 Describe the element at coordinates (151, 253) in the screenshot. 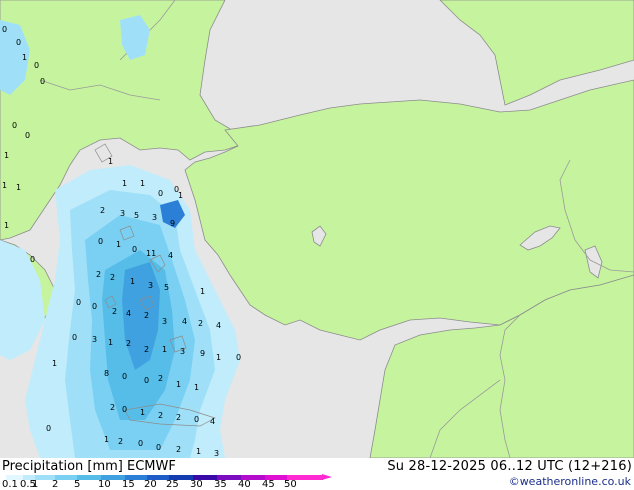

I see `precip-value-label: 11` at that location.